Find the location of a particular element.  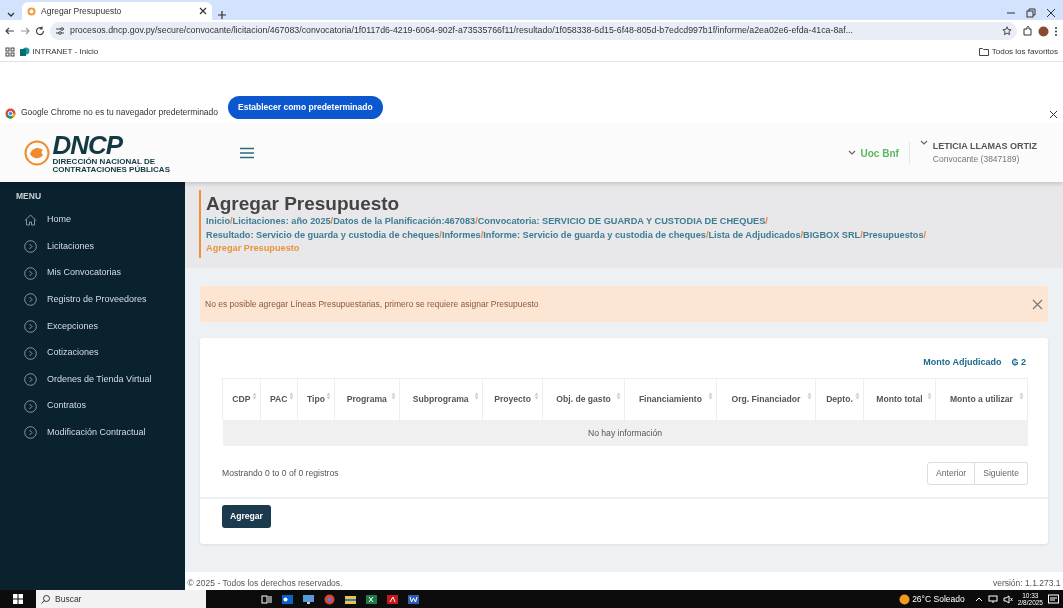

folder-app-icon is located at coordinates (350, 599).